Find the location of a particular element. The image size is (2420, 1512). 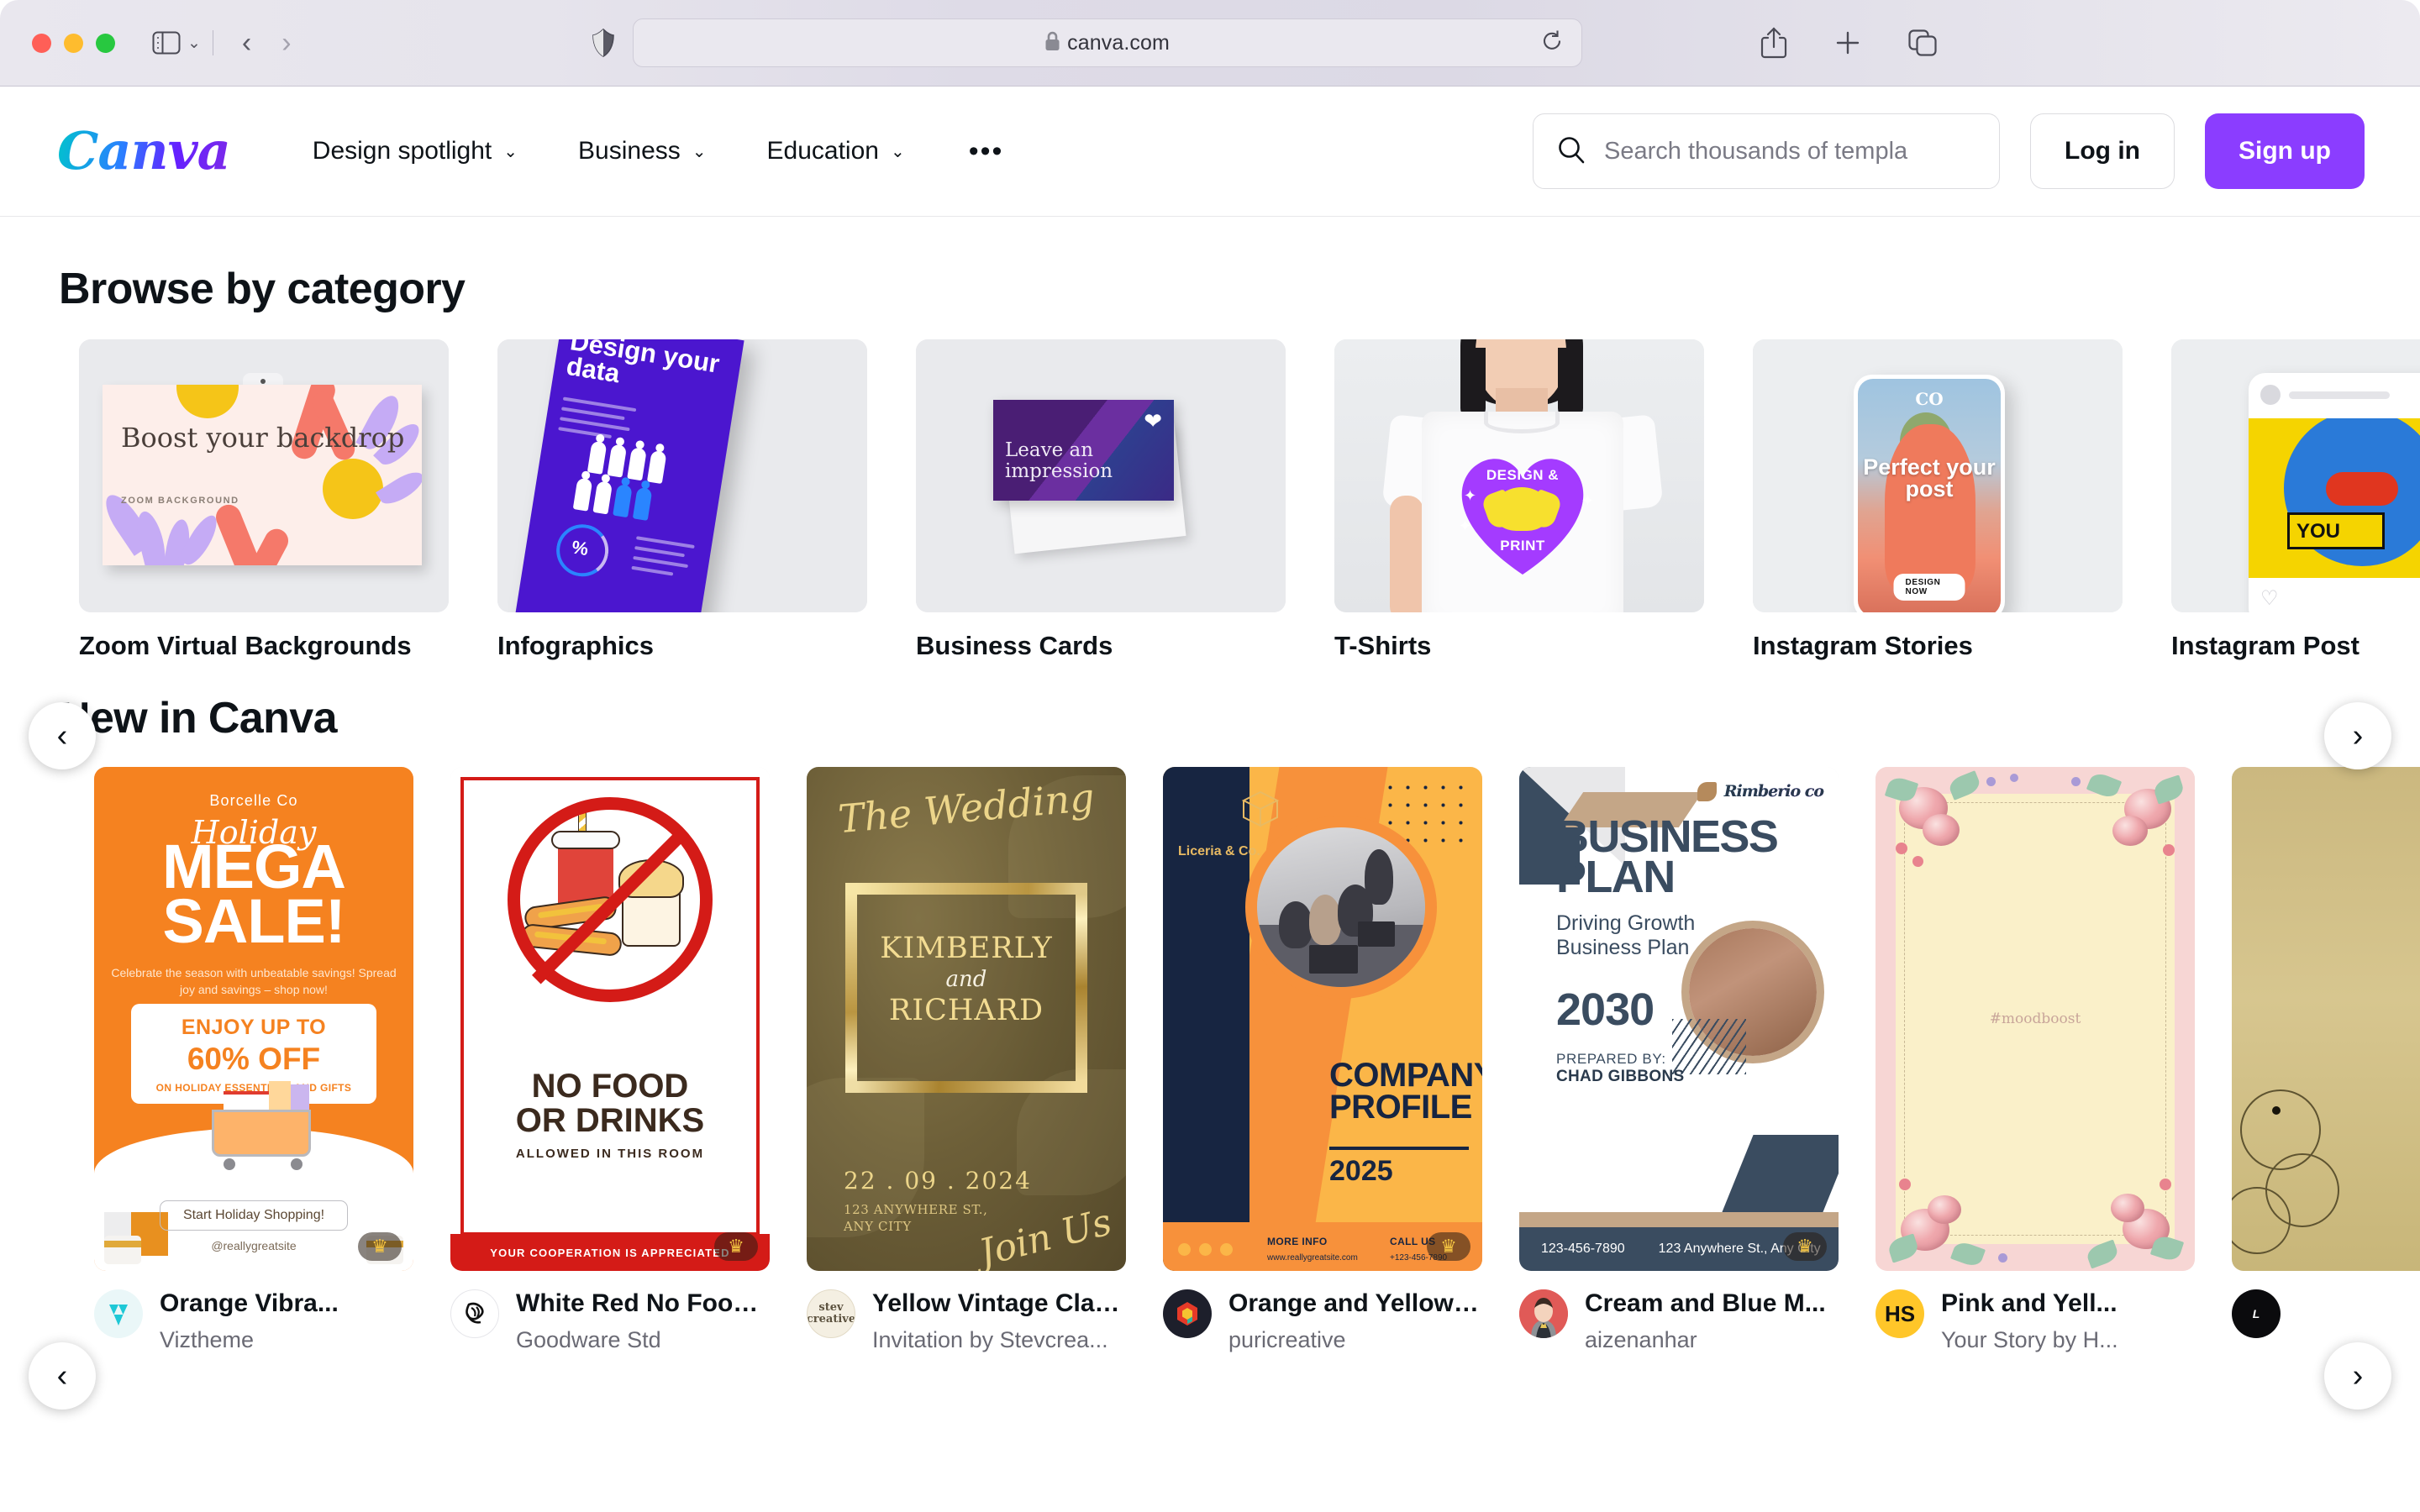

phone-screen: CO Perfect your post DESIGN NOW is located at coordinates (1929, 495).